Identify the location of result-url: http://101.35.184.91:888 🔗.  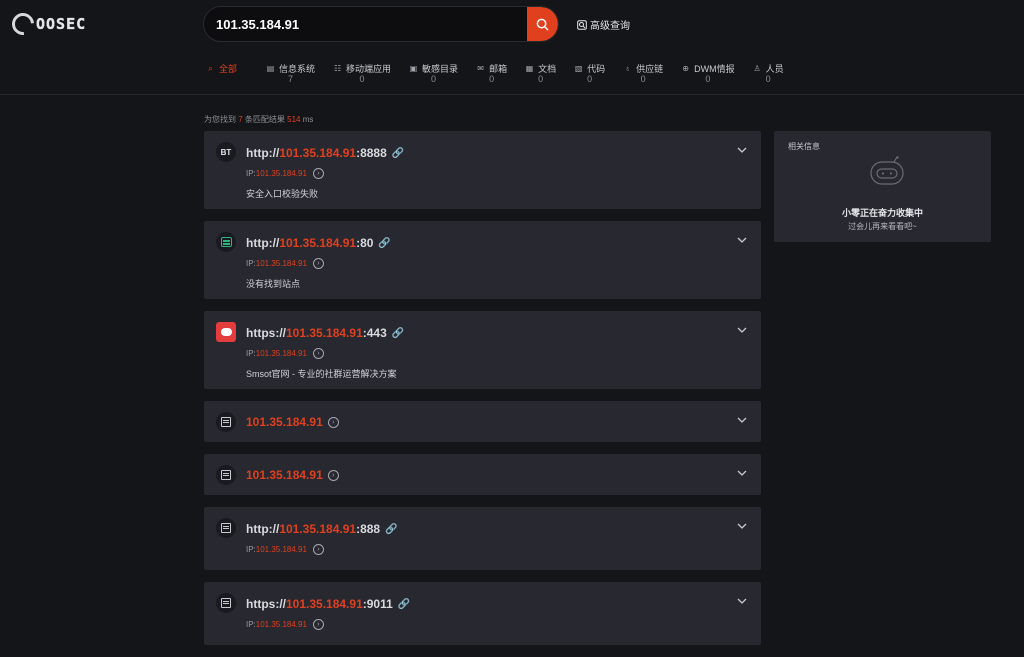
(322, 529).